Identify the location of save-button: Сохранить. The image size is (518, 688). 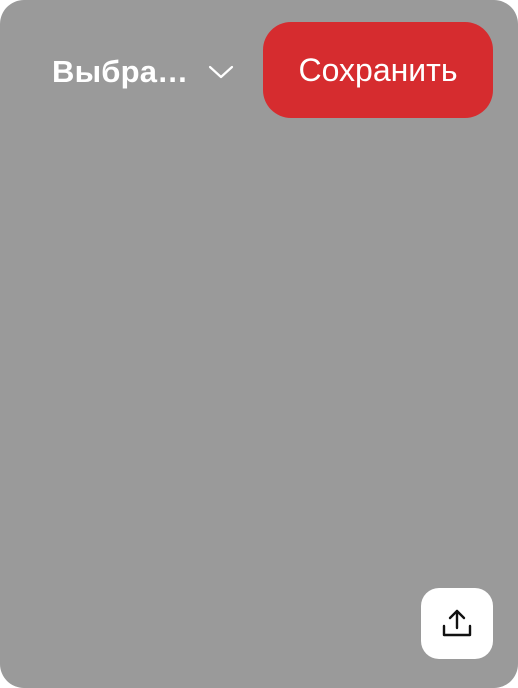
(378, 70).